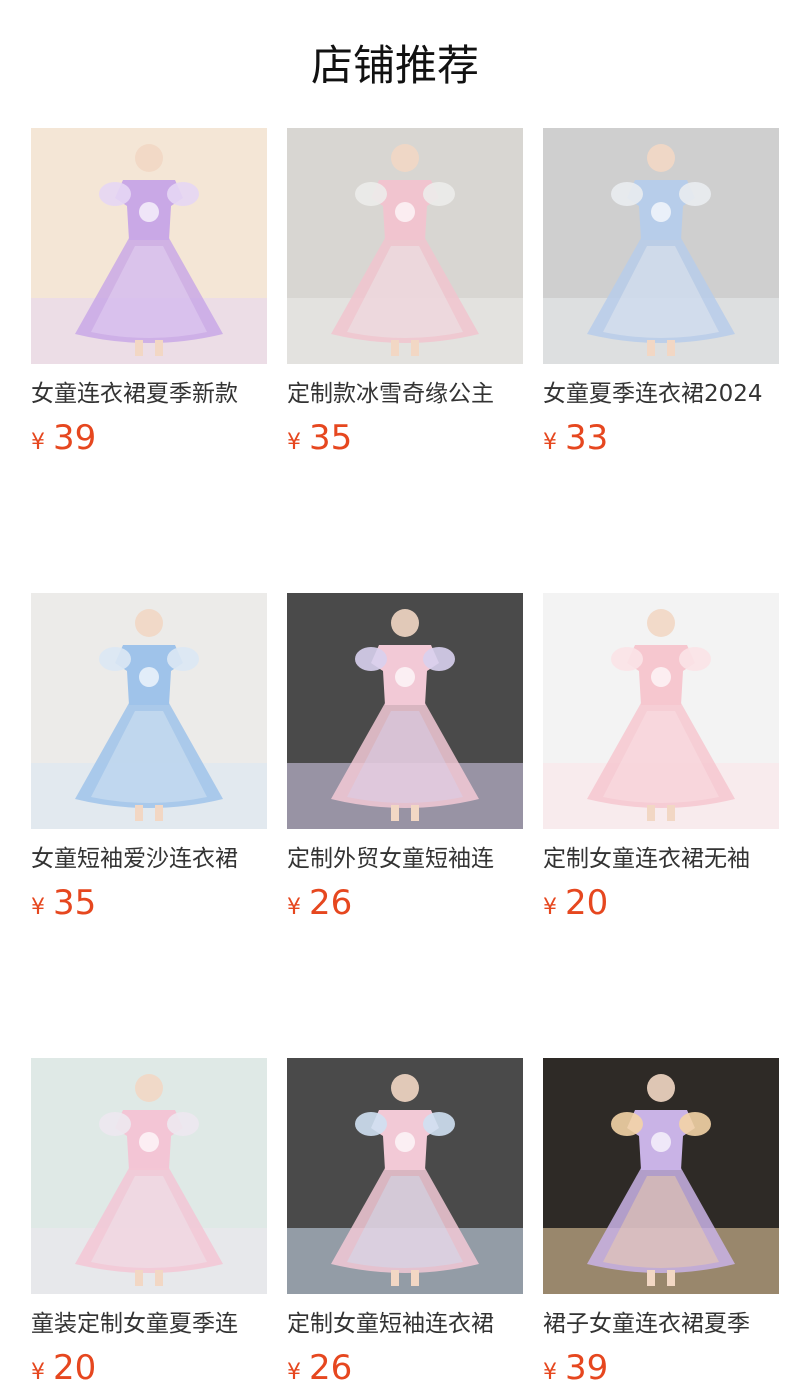 The image size is (790, 1390). I want to click on section-title: 店铺推荐, so click(394, 65).